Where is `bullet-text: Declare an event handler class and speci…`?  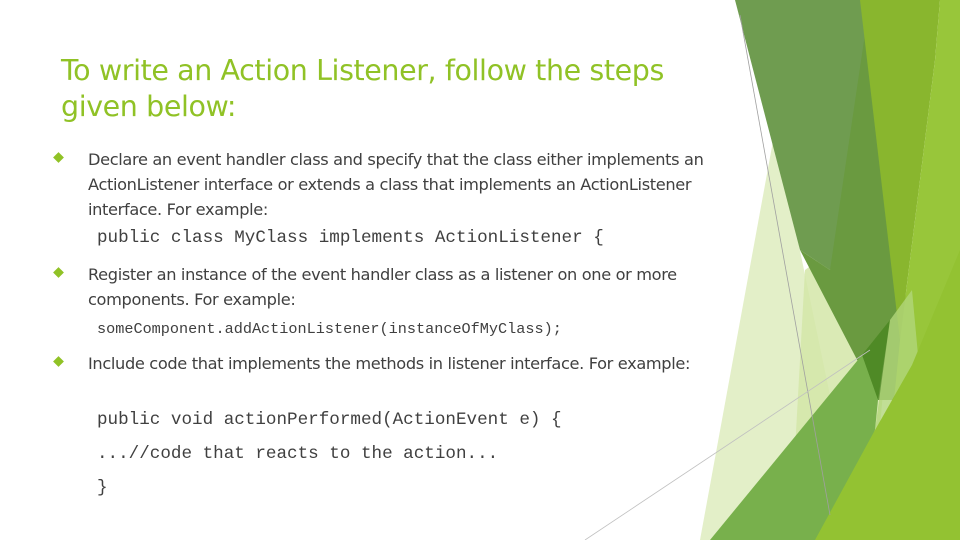 bullet-text: Declare an event handler class and speci… is located at coordinates (396, 184).